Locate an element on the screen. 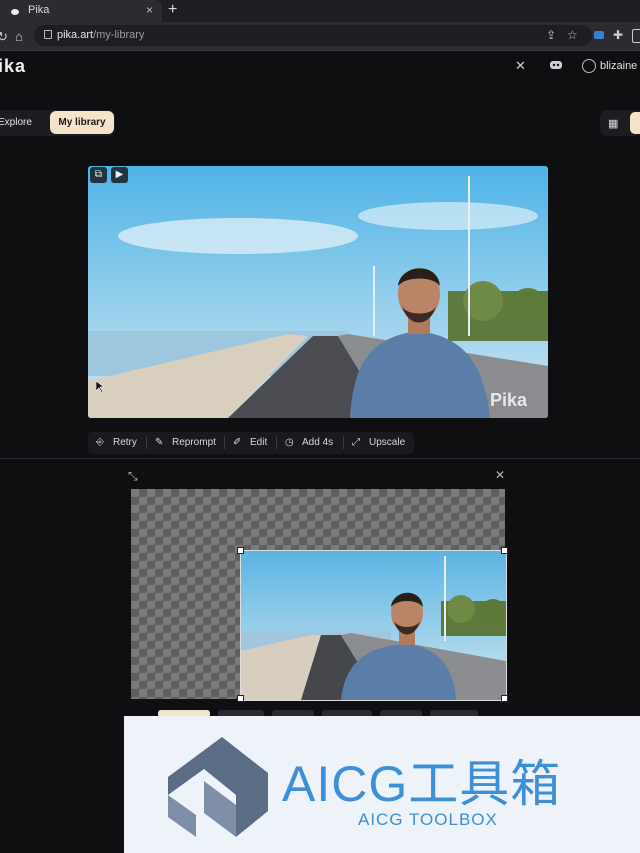 The width and height of the screenshot is (640, 853). resize-handle-top-right is located at coordinates (504, 550).